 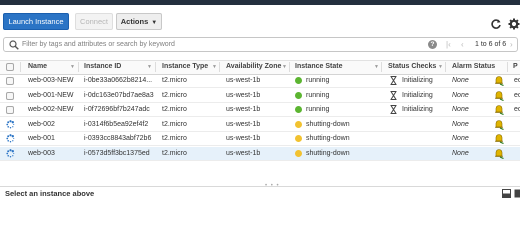 I want to click on instance-name: web-001, so click(x=41, y=139).